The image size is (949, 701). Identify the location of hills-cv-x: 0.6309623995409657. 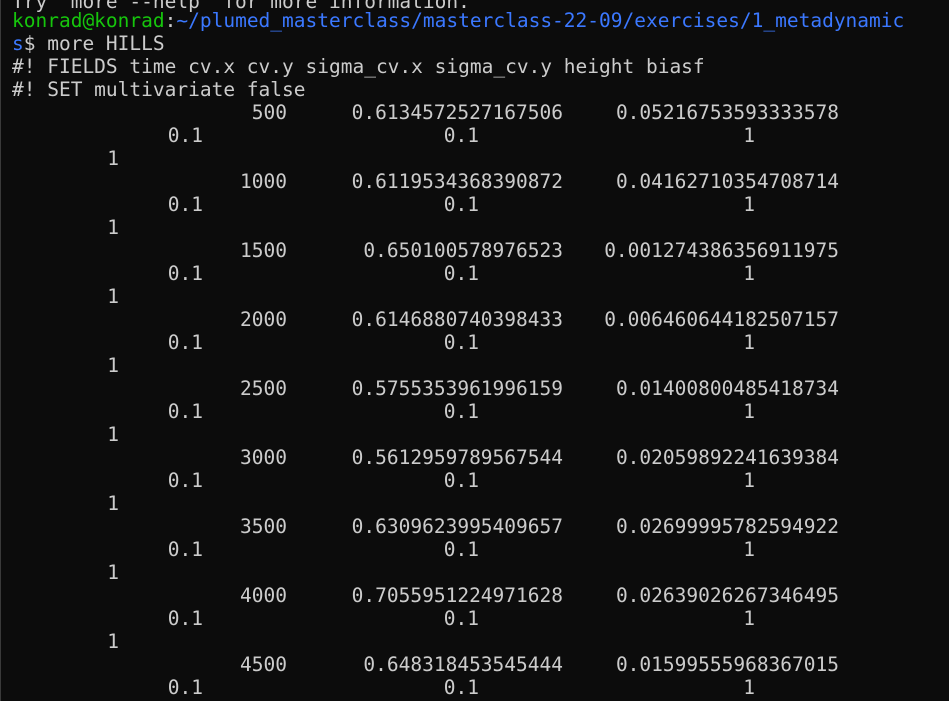
(457, 526).